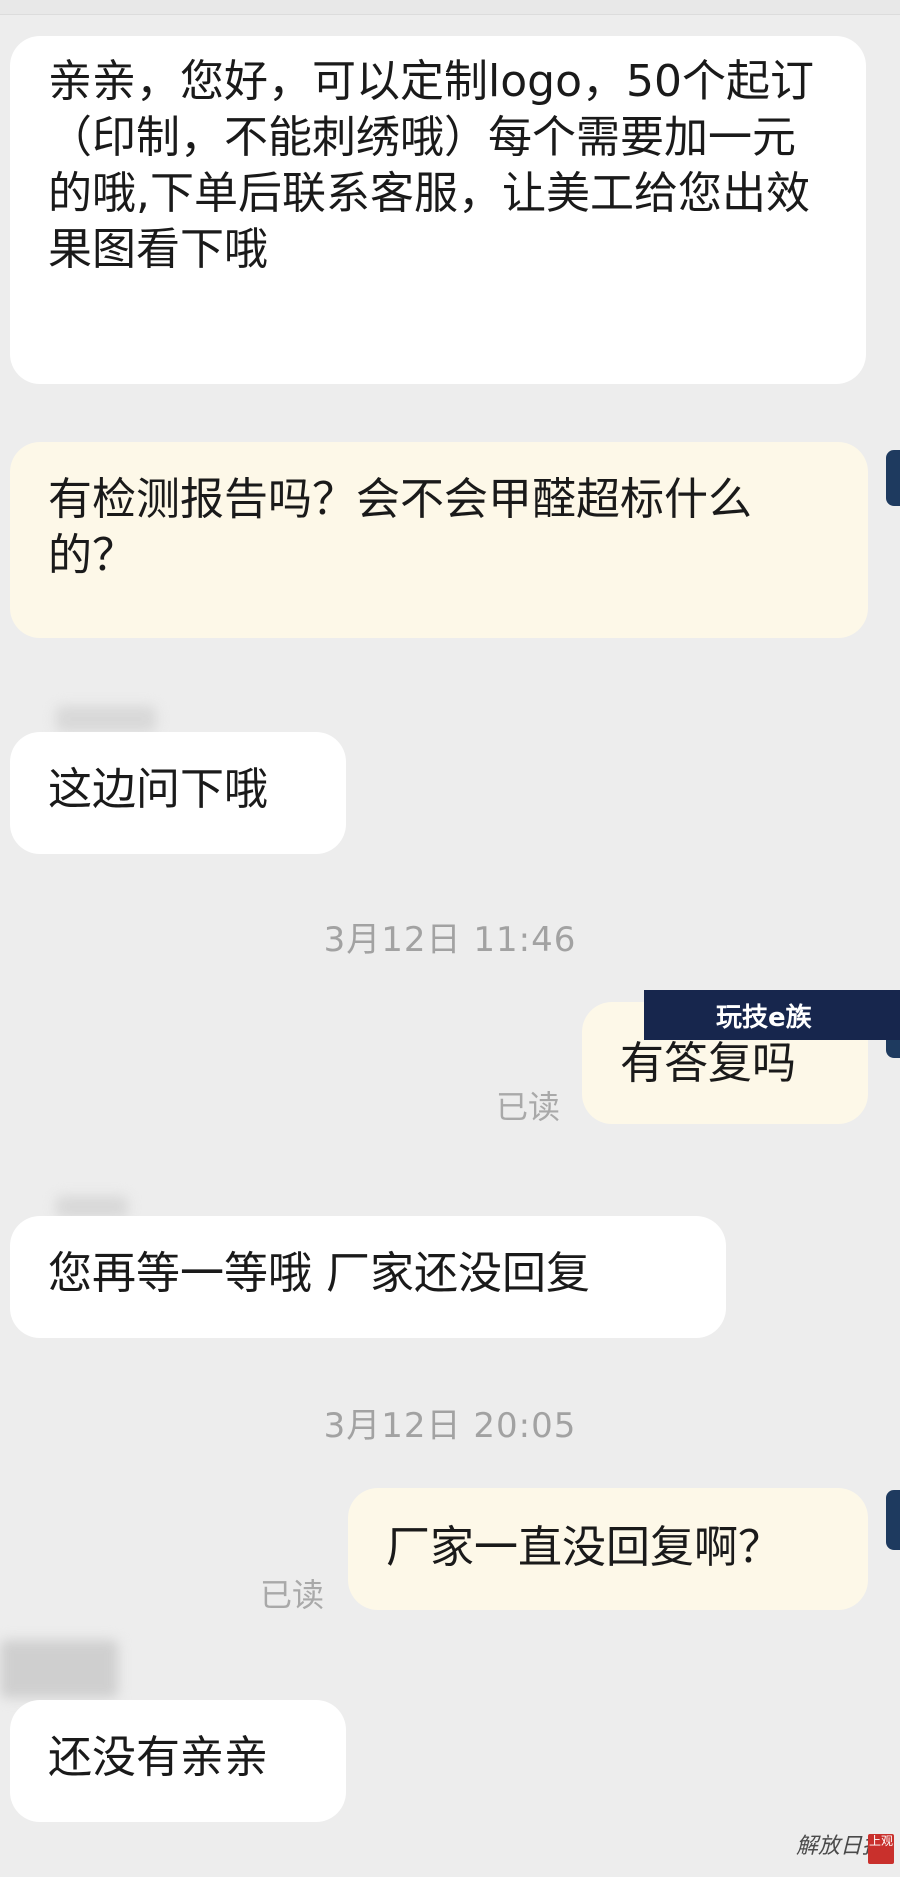  I want to click on incoming-message-bubble: 您再等一等哦 厂家还没回复, so click(368, 1277).